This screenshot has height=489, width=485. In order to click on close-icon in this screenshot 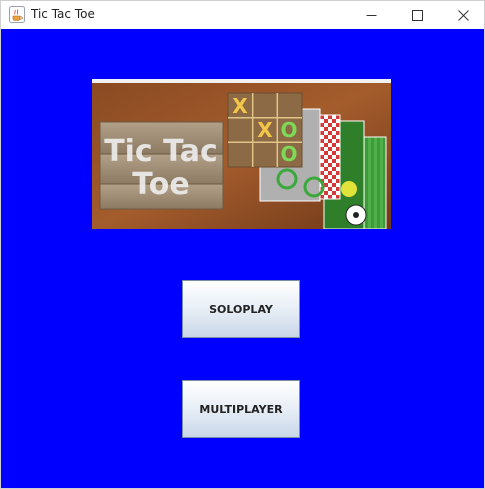, I will do `click(463, 15)`.